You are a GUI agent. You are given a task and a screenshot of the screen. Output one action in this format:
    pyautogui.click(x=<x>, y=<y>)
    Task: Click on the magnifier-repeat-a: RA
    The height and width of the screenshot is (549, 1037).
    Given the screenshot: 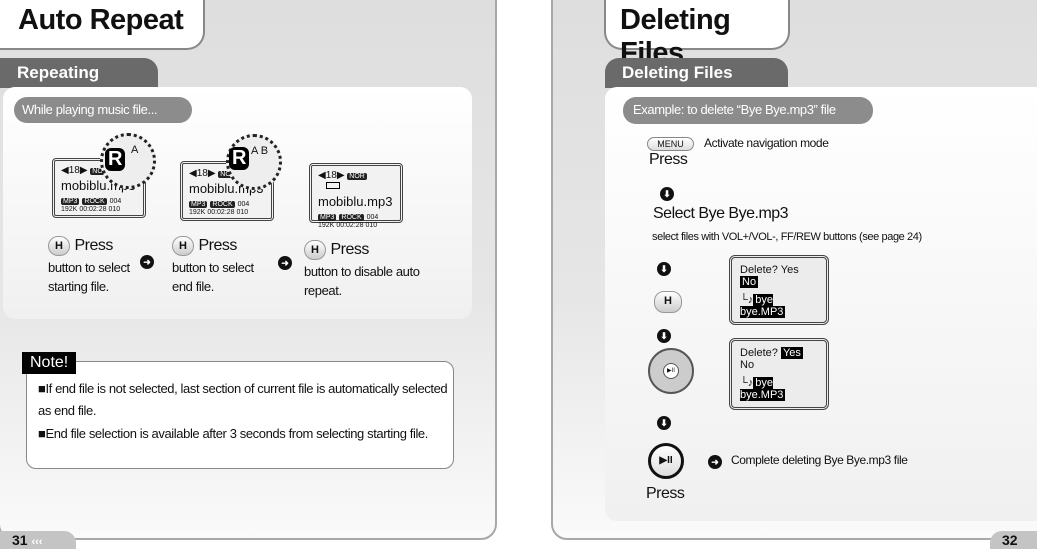 What is the action you would take?
    pyautogui.click(x=128, y=161)
    